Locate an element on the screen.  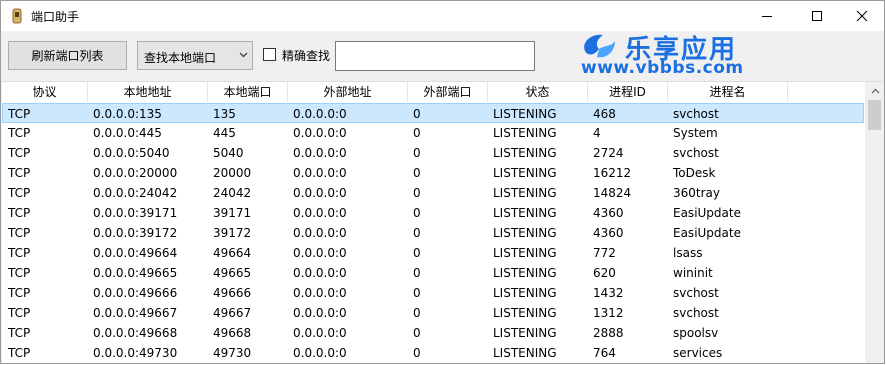
find-mode-value: 查找本地端口 is located at coordinates (180, 58).